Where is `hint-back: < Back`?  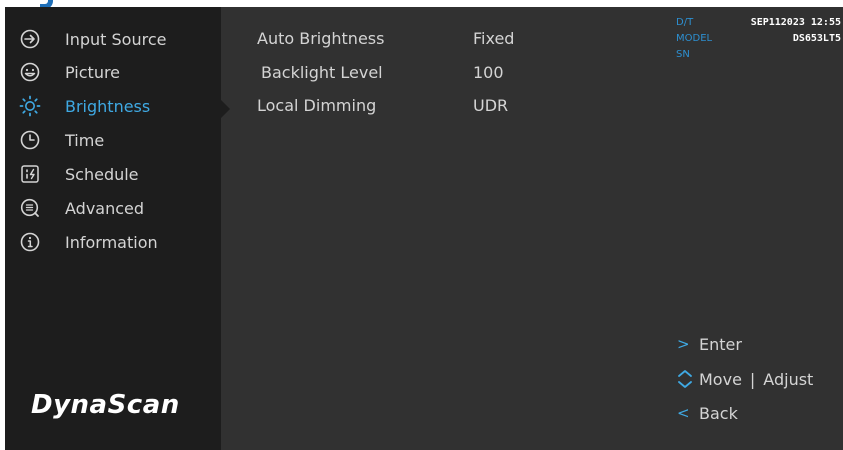 hint-back: < Back is located at coordinates (707, 413).